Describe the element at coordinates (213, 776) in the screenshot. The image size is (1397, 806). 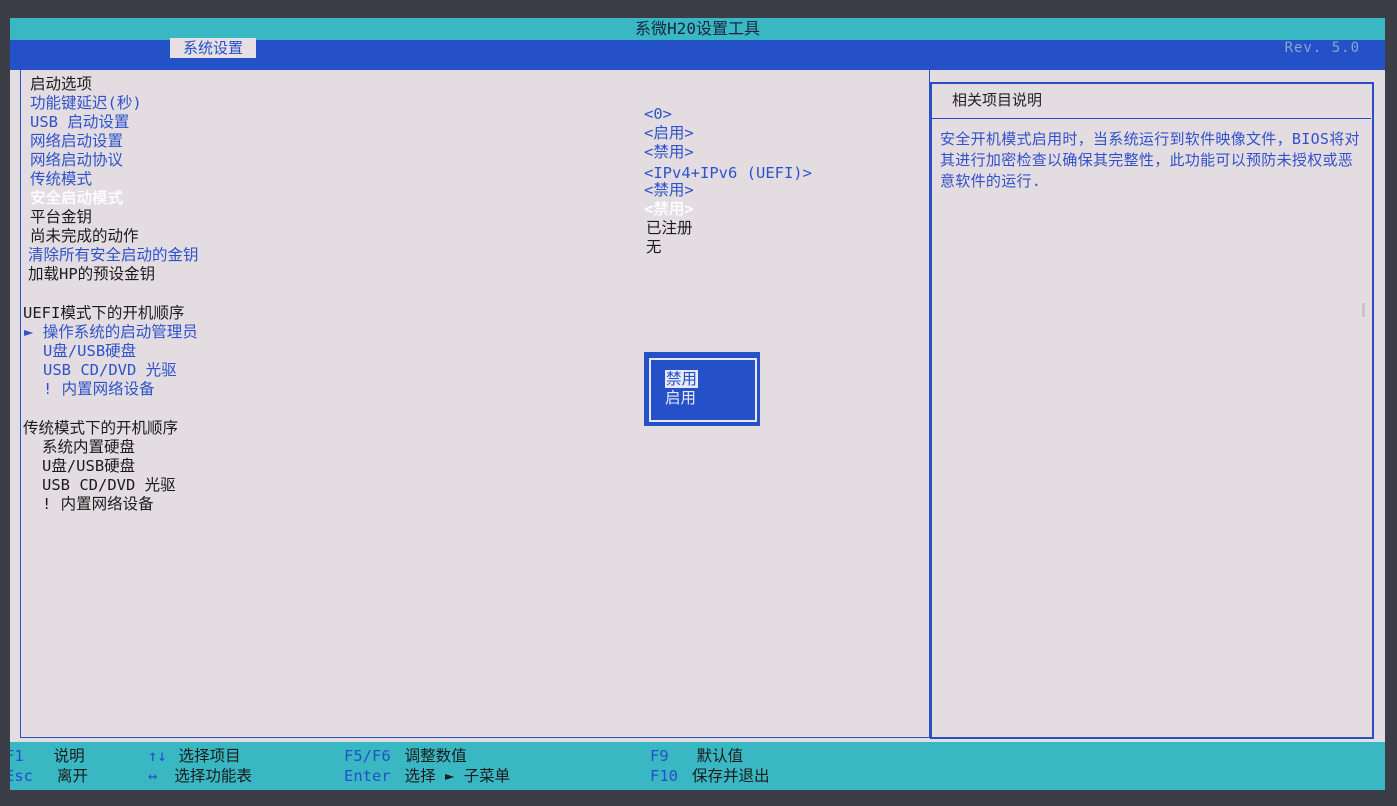
I see `key-desc: 选择功能表` at that location.